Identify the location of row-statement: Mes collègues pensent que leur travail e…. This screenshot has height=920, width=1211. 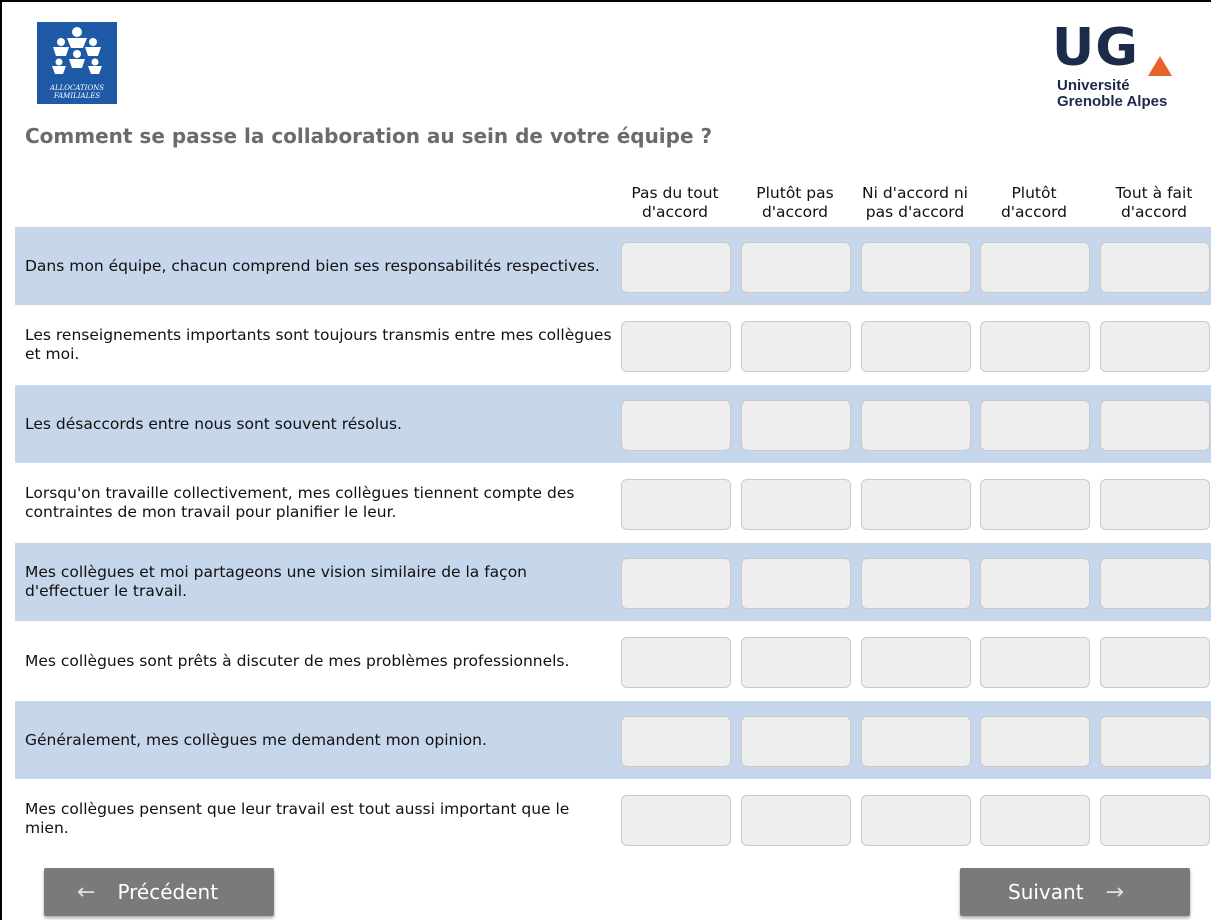
(297, 818).